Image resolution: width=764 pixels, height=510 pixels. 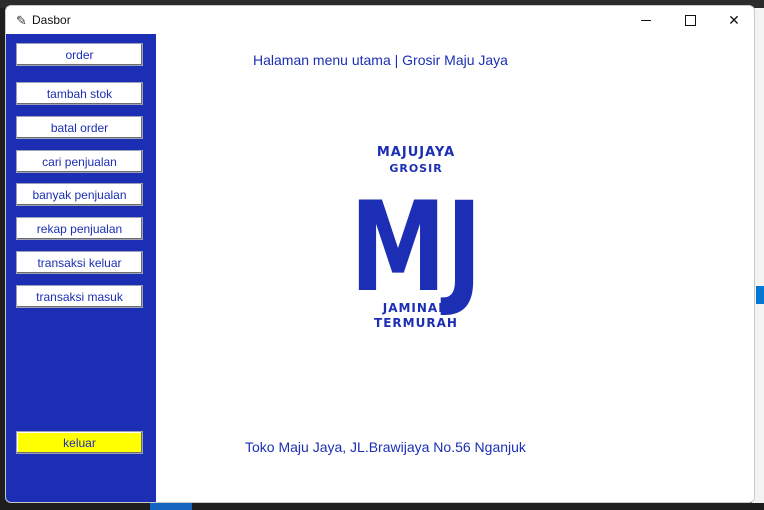 I want to click on background-status-highlight, so click(x=171, y=506).